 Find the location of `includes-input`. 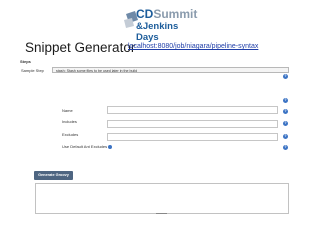

includes-input is located at coordinates (192, 124).